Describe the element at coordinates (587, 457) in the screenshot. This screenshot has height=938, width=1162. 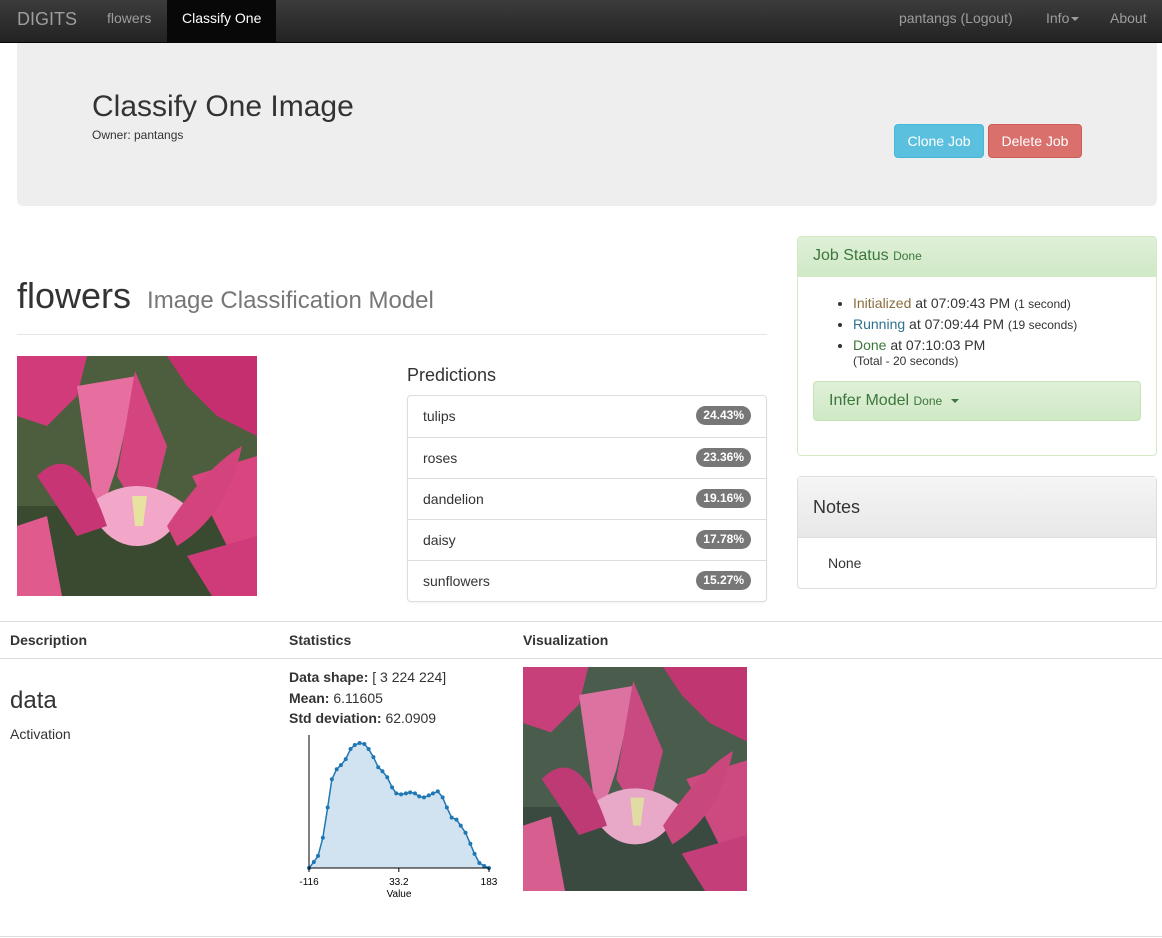
I see `list-item: roses 23.36%` at that location.